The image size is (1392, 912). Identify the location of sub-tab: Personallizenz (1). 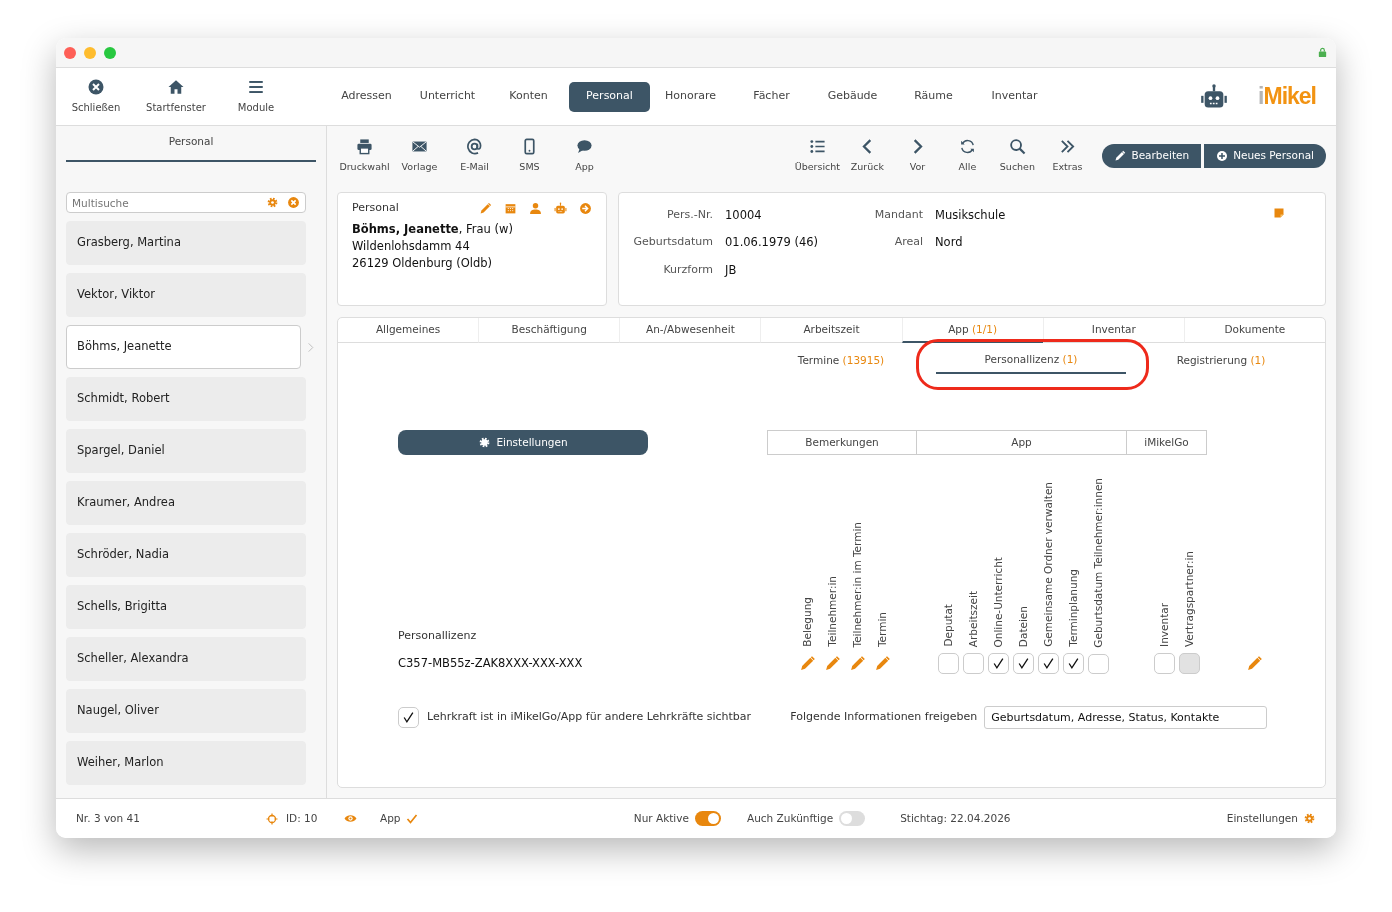
(1031, 360).